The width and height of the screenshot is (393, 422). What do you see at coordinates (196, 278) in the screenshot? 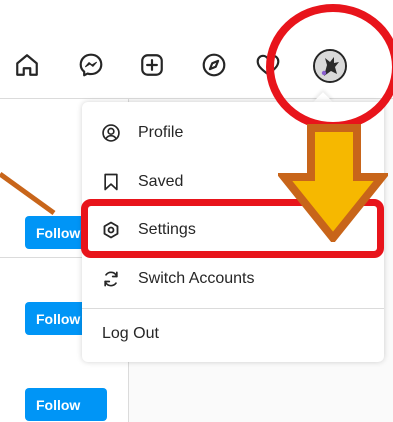
I see `menu-item-label: Switch Accounts` at bounding box center [196, 278].